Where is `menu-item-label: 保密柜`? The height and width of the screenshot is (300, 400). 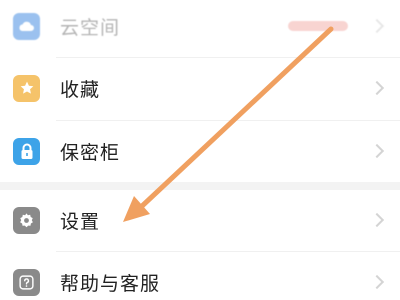 menu-item-label: 保密柜 is located at coordinates (90, 152).